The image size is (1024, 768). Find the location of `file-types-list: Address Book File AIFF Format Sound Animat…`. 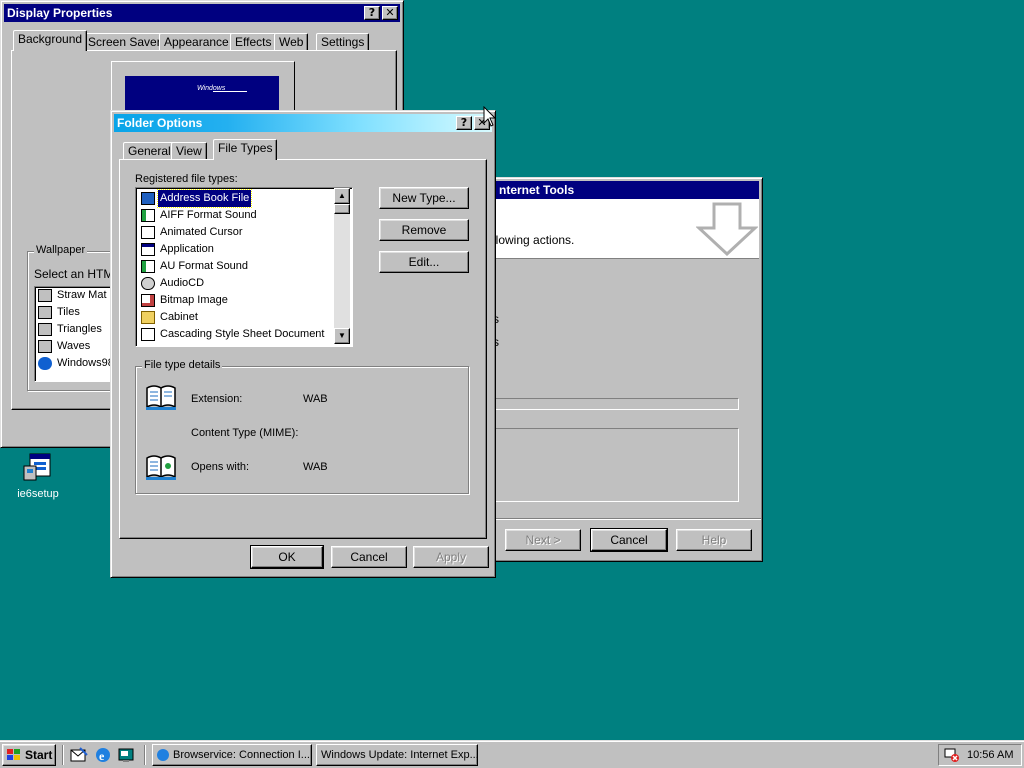

file-types-list: Address Book File AIFF Format Sound Animat… is located at coordinates (244, 267).